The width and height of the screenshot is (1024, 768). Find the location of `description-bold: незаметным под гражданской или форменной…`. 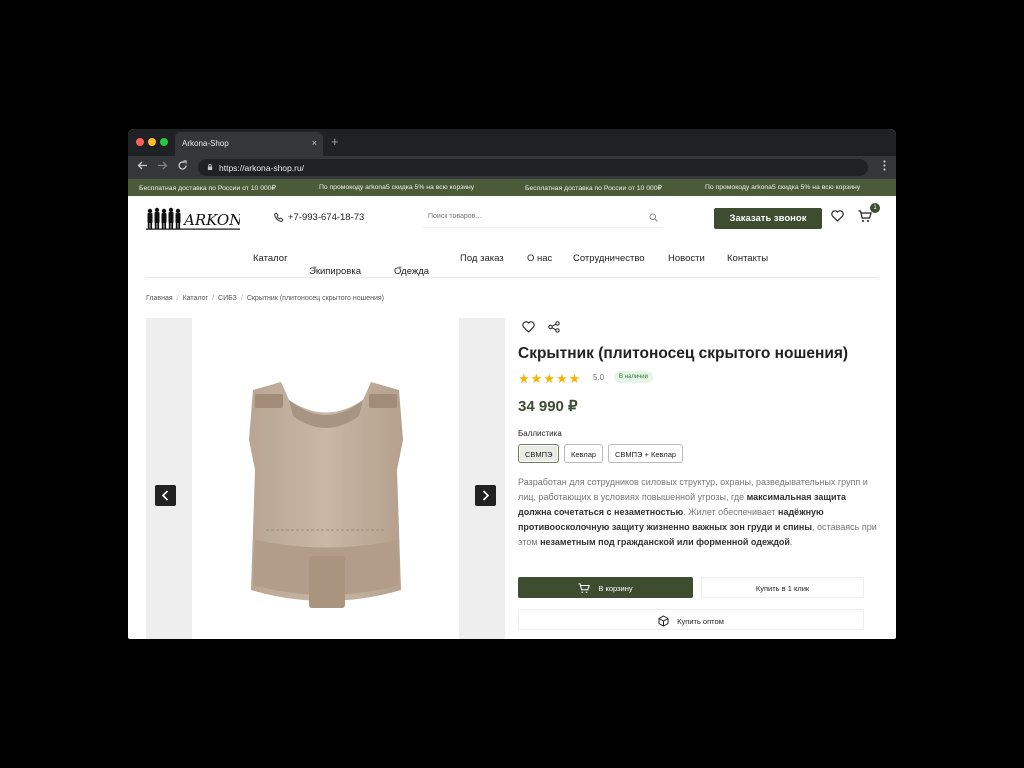

description-bold: незаметным под гражданской или форменной… is located at coordinates (665, 542).